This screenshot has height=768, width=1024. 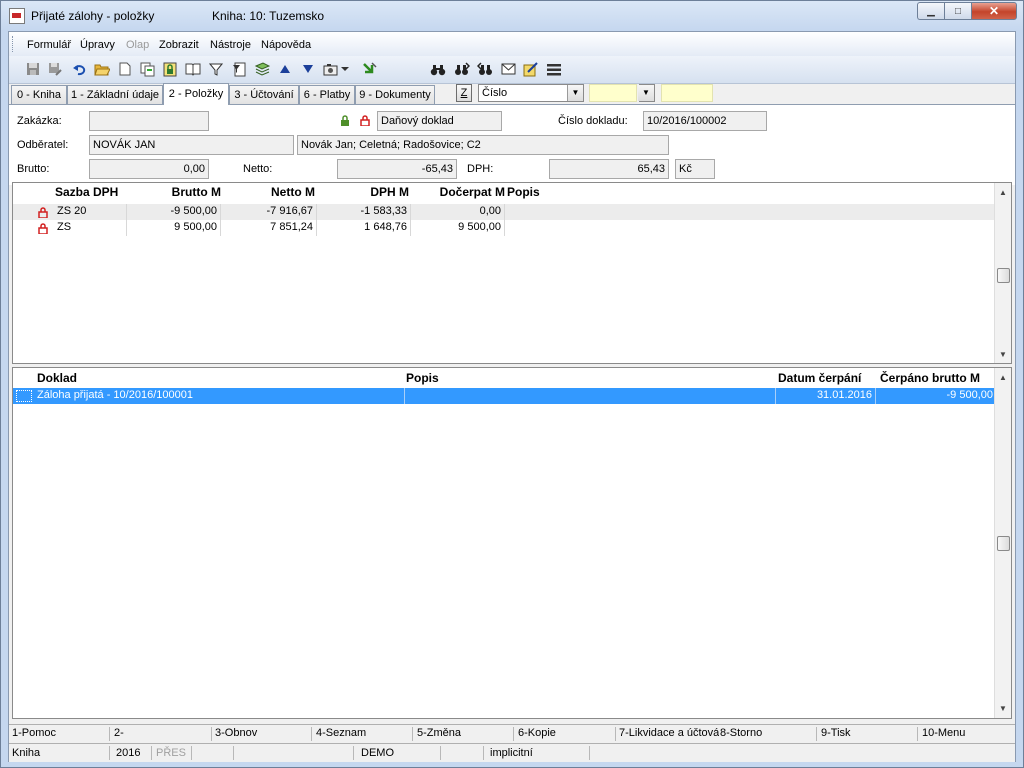 I want to click on vat-grid-scrollbar: ▲ ▼, so click(x=1002, y=273).